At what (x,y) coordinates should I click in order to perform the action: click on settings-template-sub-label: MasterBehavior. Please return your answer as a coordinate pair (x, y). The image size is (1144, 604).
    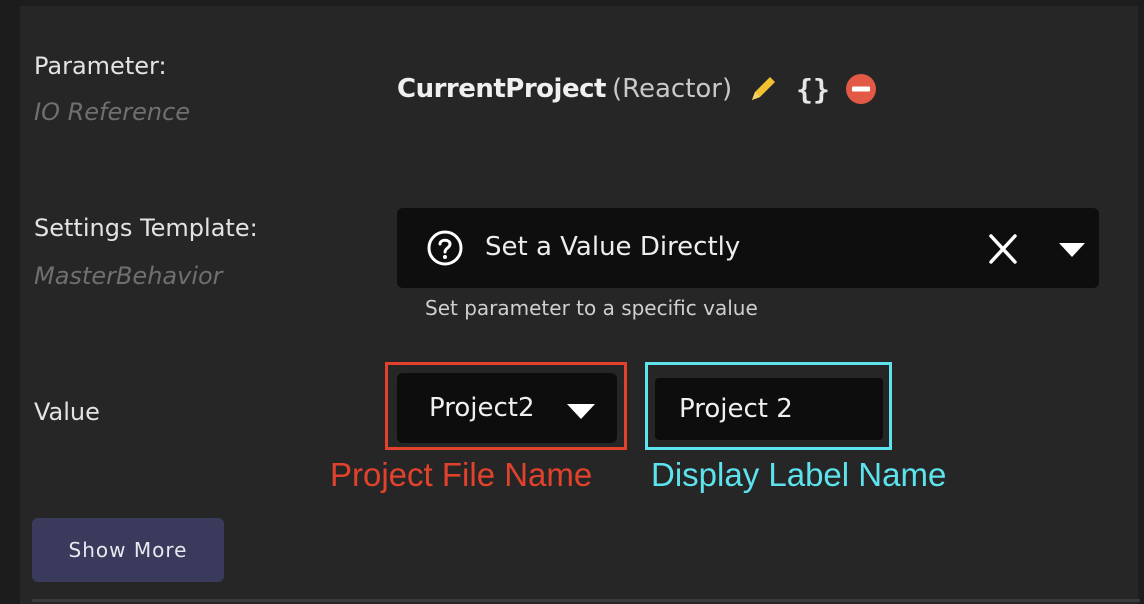
    Looking at the image, I should click on (128, 276).